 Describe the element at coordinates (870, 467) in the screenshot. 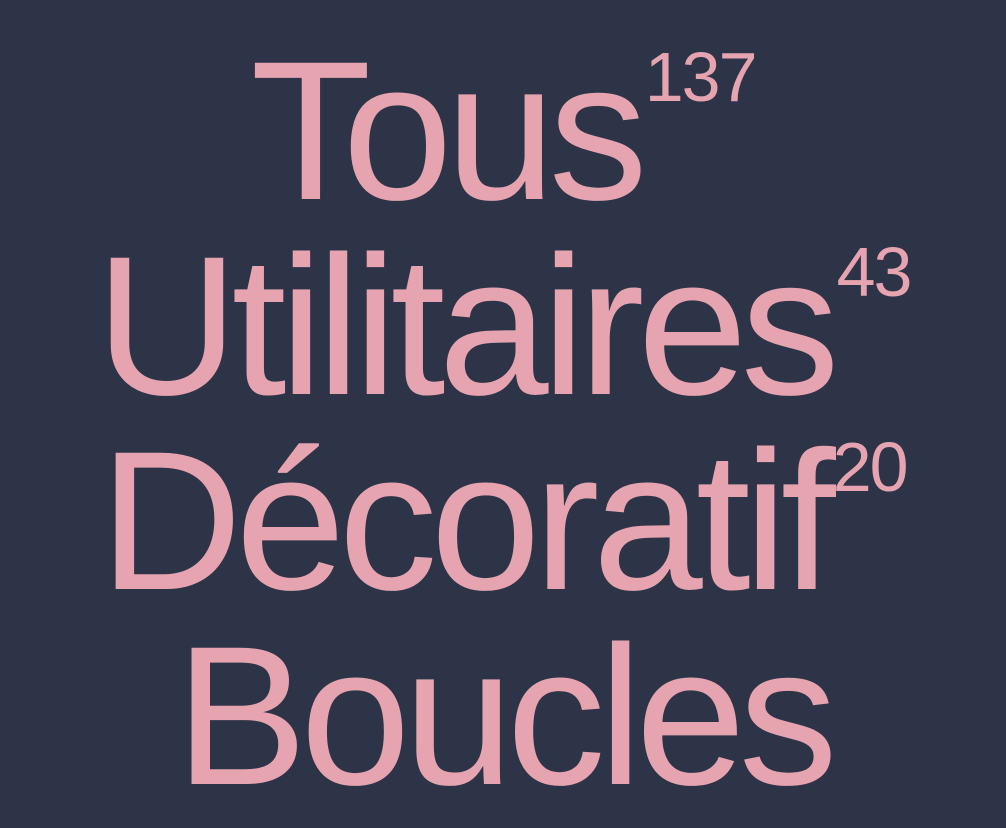

I see `filter-count: 20` at that location.